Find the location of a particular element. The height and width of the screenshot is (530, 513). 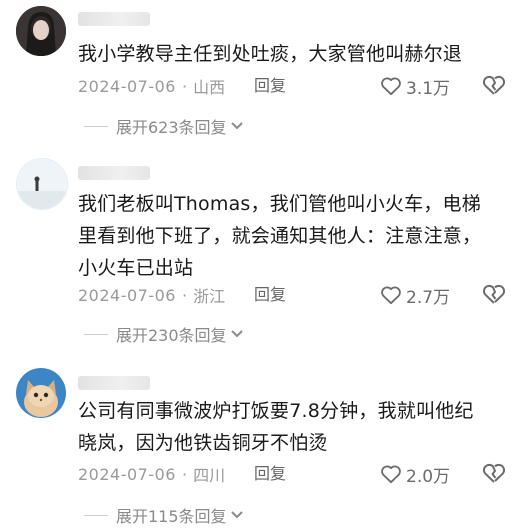

comment-meta: 2024-07-06 · 浙江 回复 is located at coordinates (182, 295).